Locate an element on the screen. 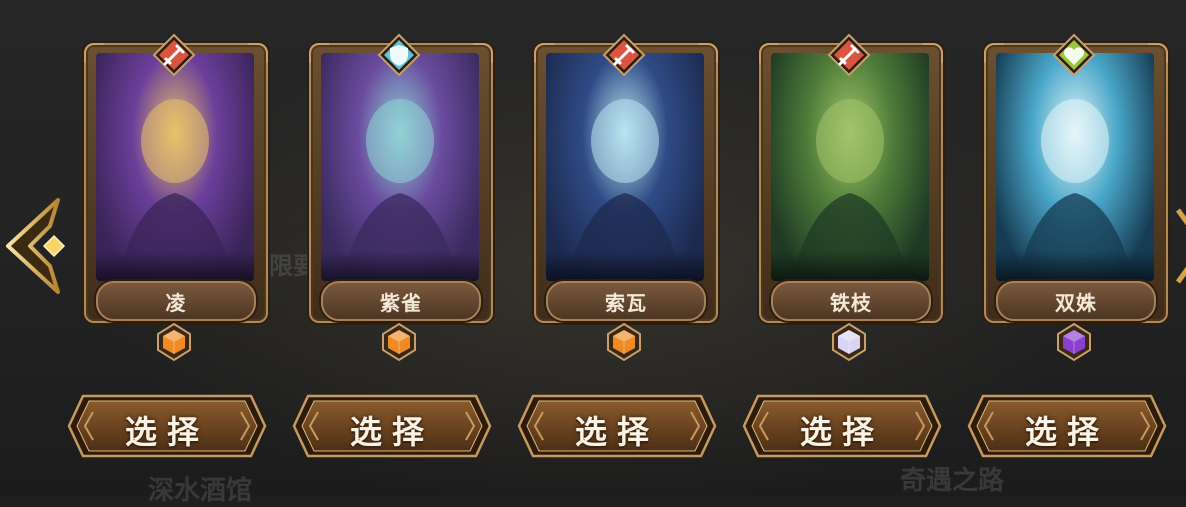  shield-icon is located at coordinates (399, 55).